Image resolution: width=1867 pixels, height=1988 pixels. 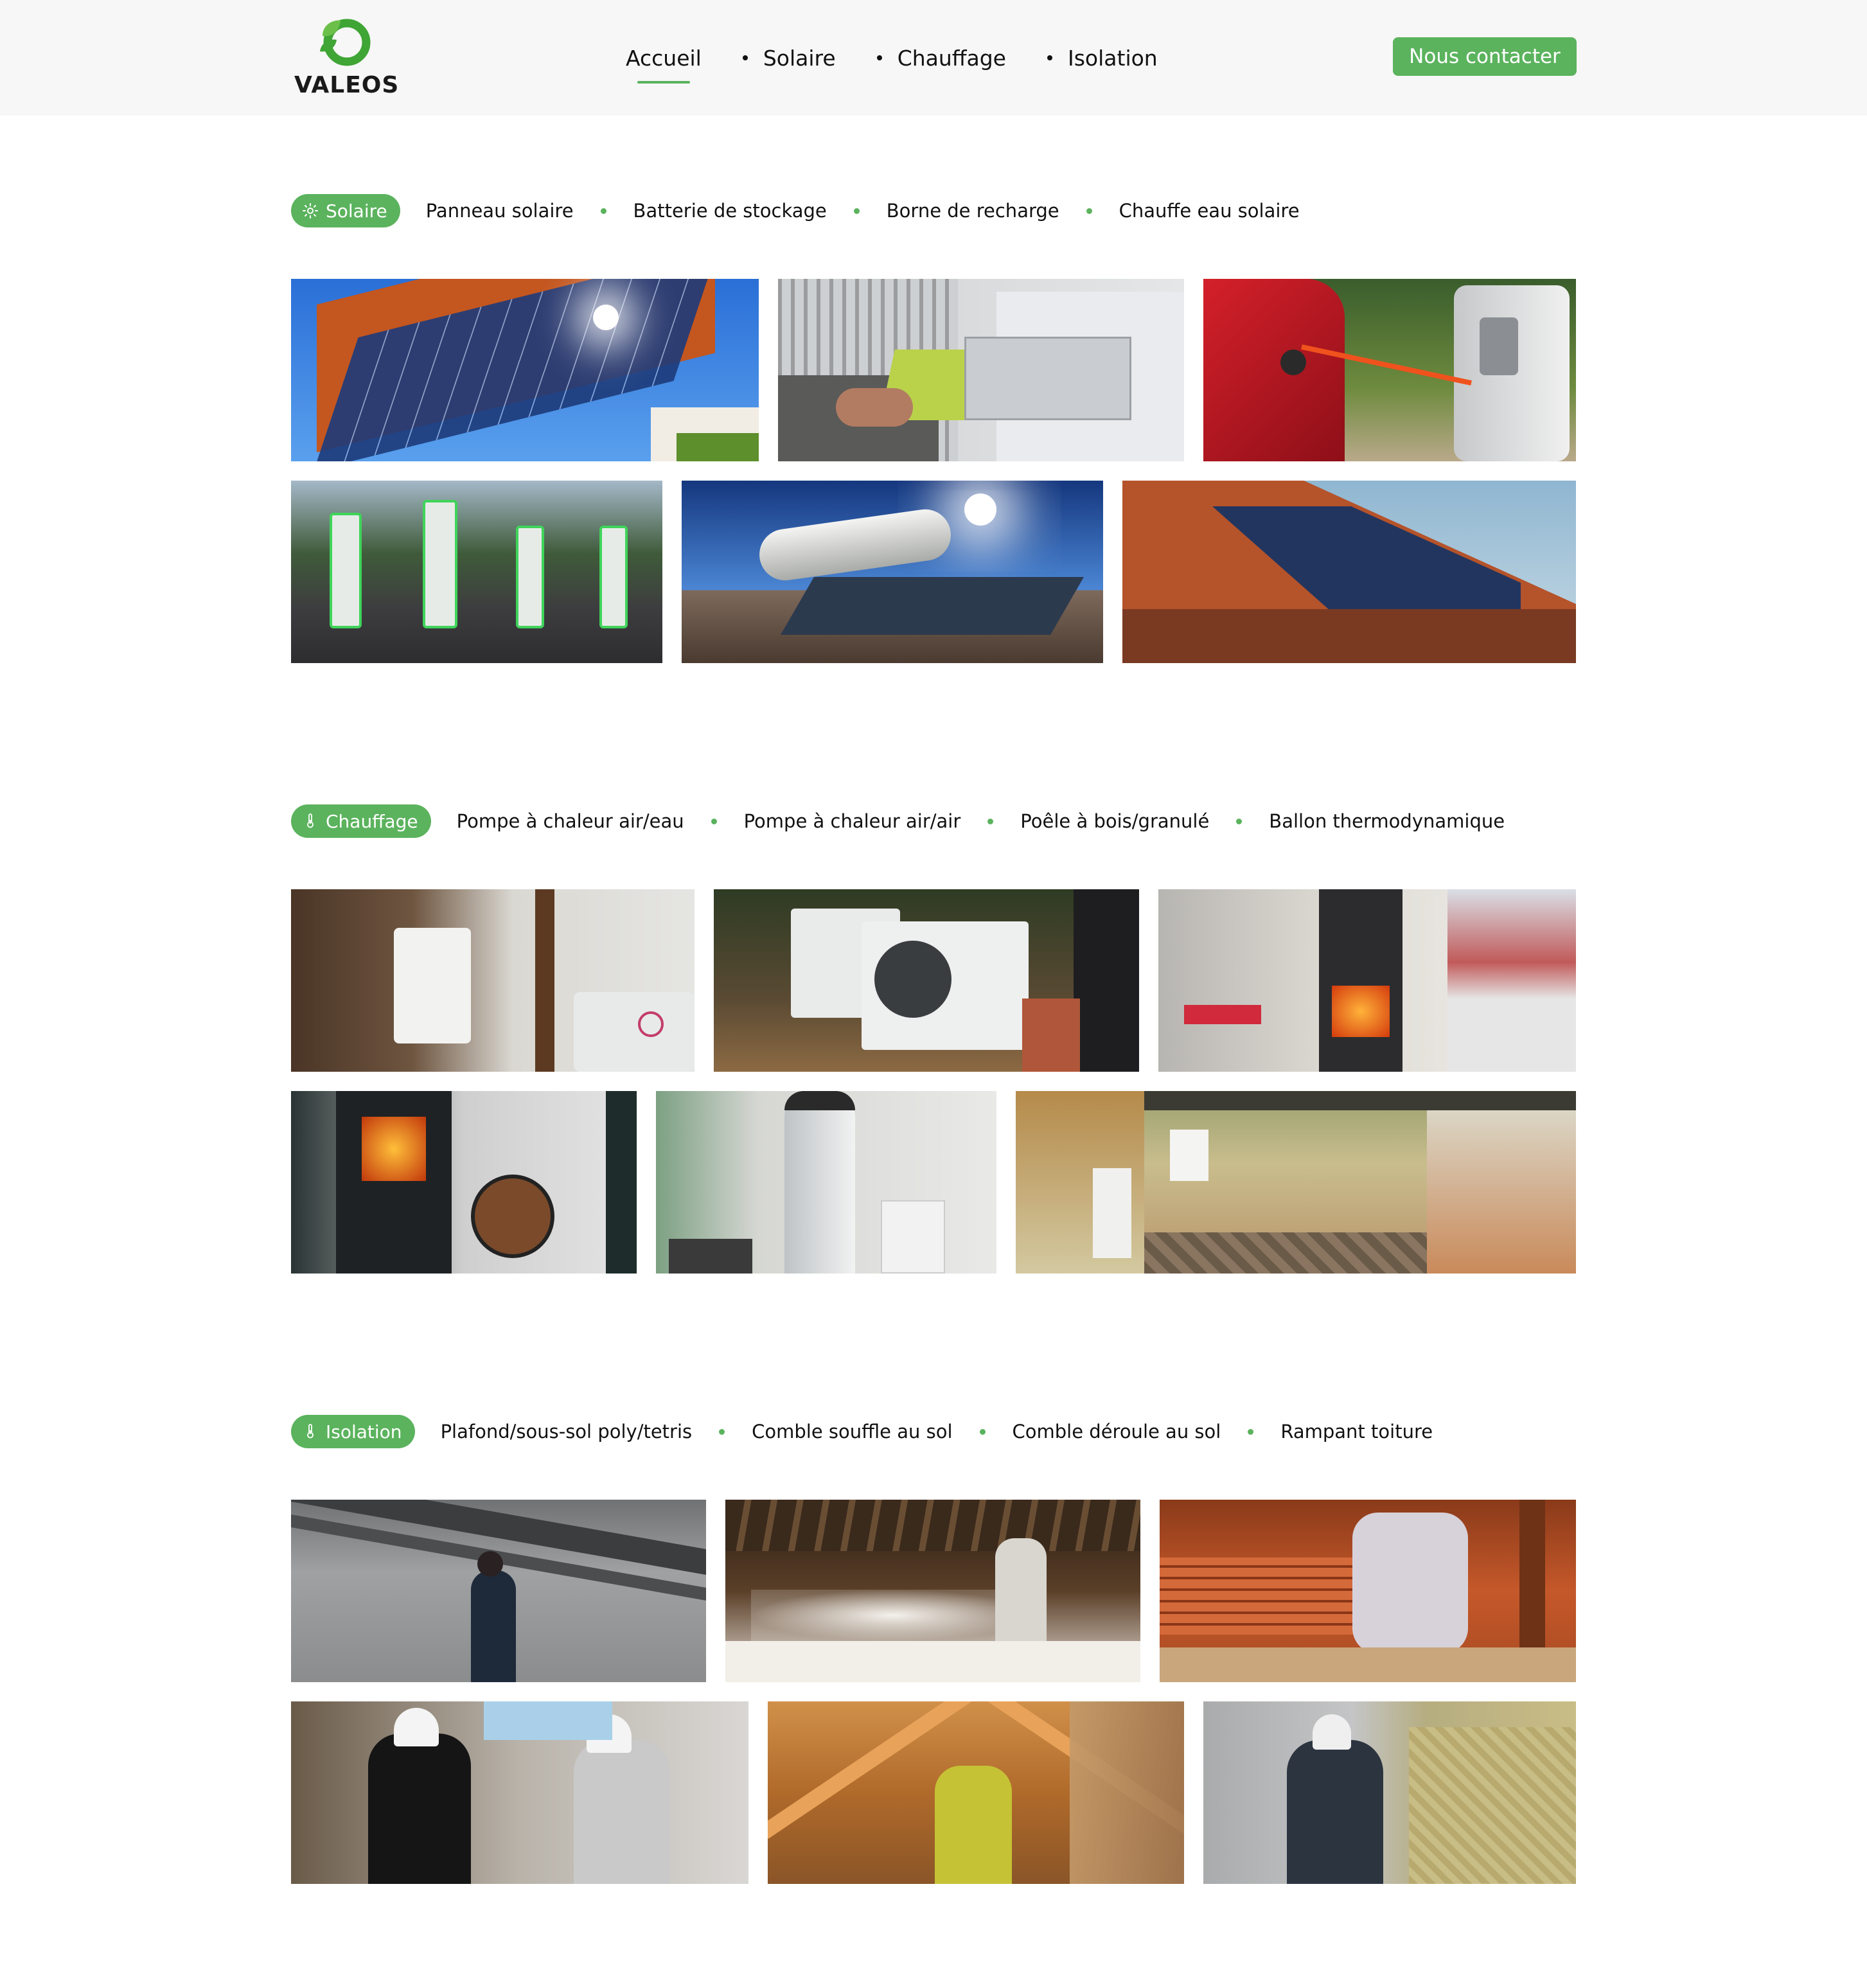 I want to click on photo-outdoor-units, so click(x=926, y=980).